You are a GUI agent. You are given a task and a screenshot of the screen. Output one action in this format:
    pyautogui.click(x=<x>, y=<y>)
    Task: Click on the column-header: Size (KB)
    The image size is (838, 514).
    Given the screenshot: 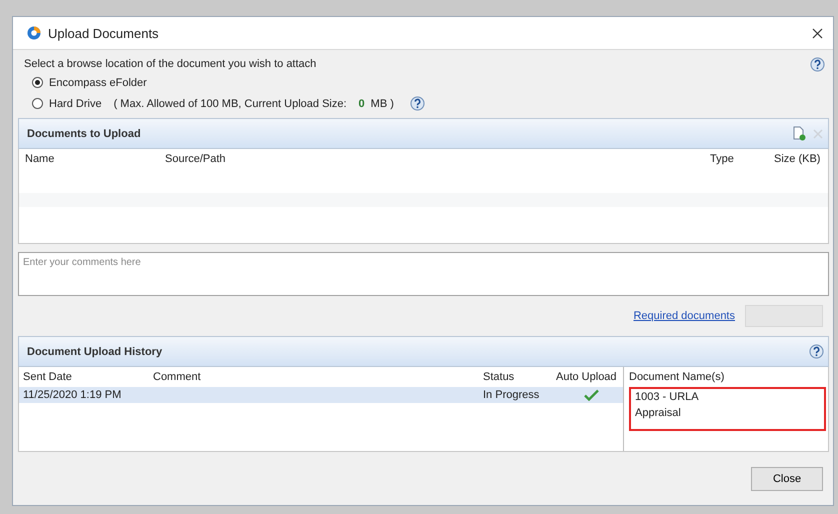 What is the action you would take?
    pyautogui.click(x=798, y=159)
    